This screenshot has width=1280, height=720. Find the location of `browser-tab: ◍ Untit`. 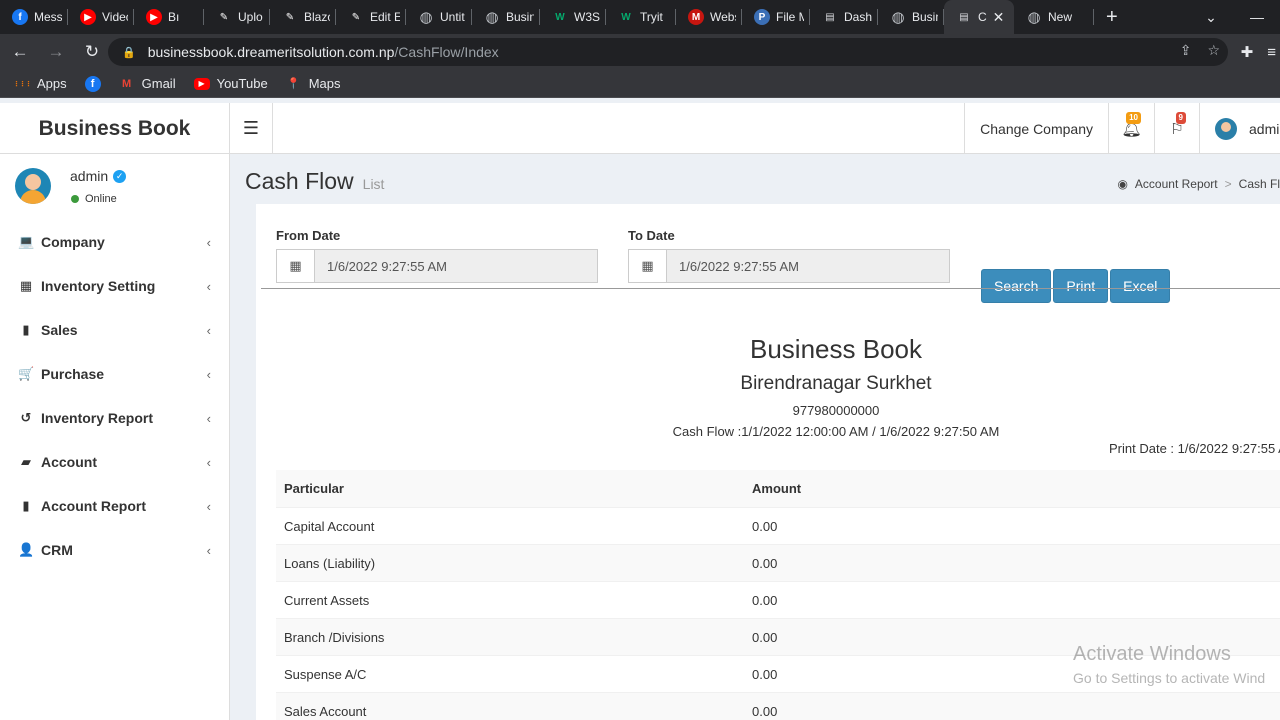

browser-tab: ◍ Untit is located at coordinates (439, 17).